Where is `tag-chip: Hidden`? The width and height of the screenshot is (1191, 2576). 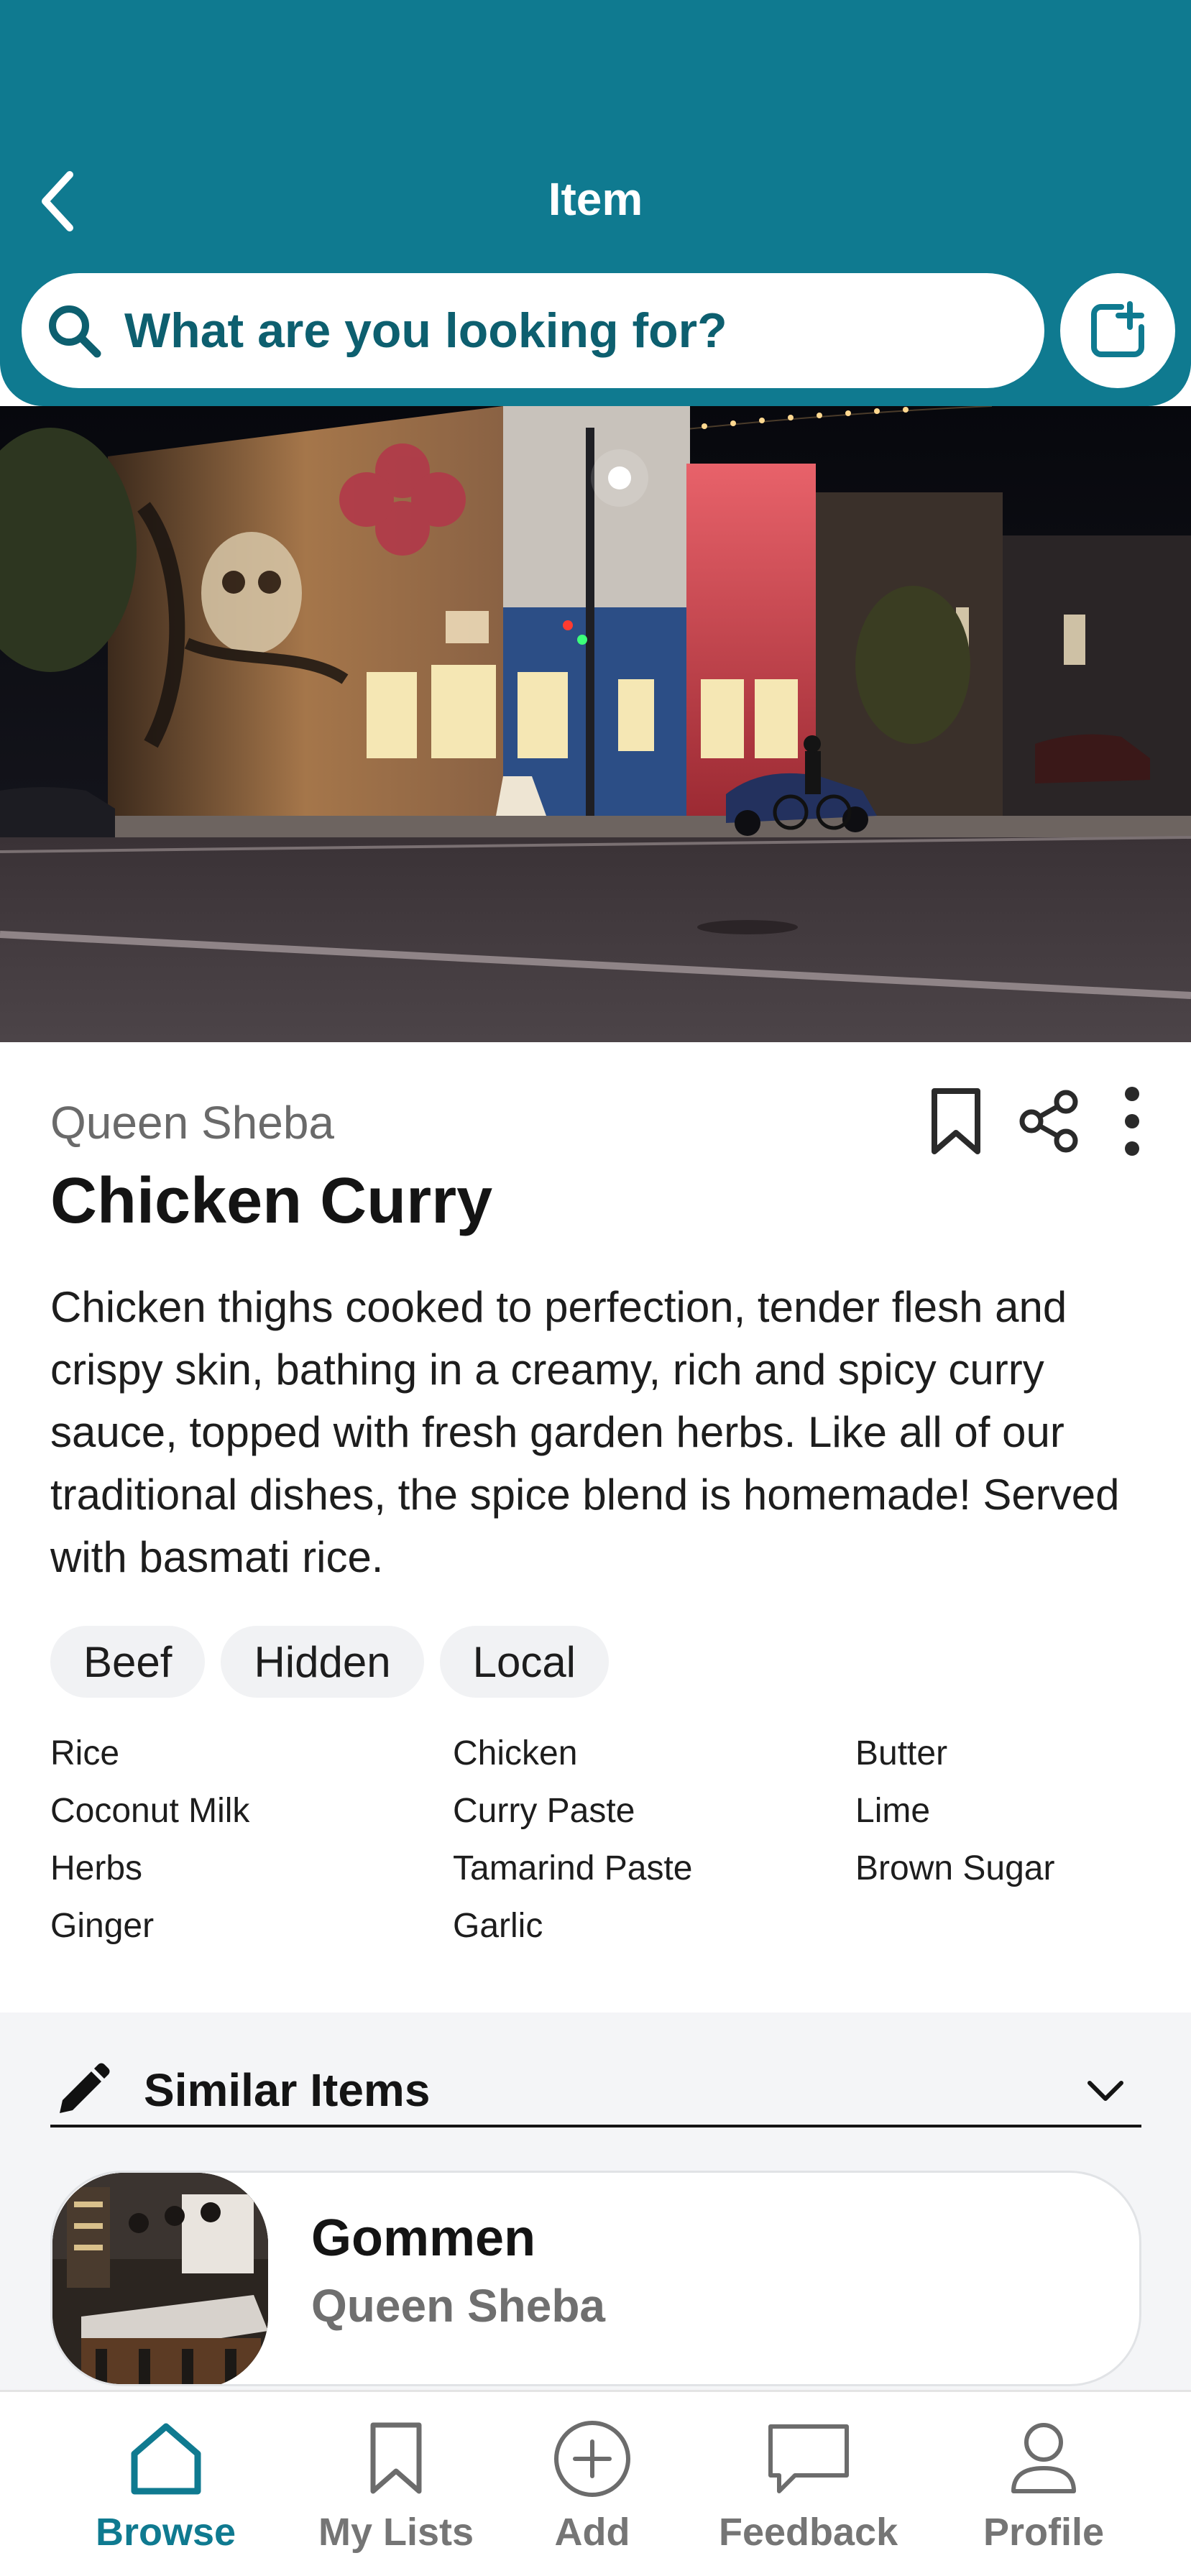 tag-chip: Hidden is located at coordinates (322, 1662).